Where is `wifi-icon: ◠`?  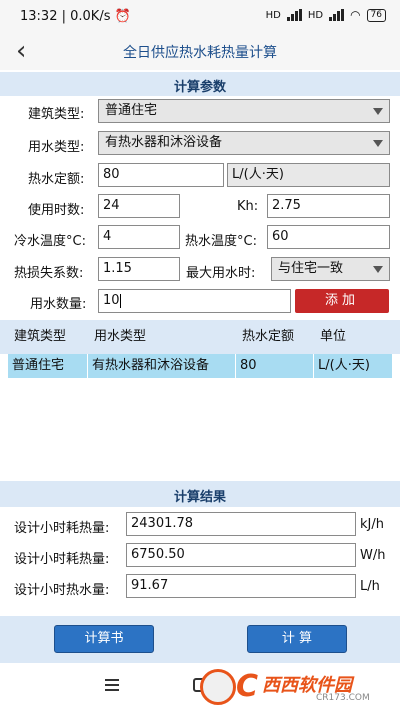
wifi-icon: ◠ is located at coordinates (355, 15).